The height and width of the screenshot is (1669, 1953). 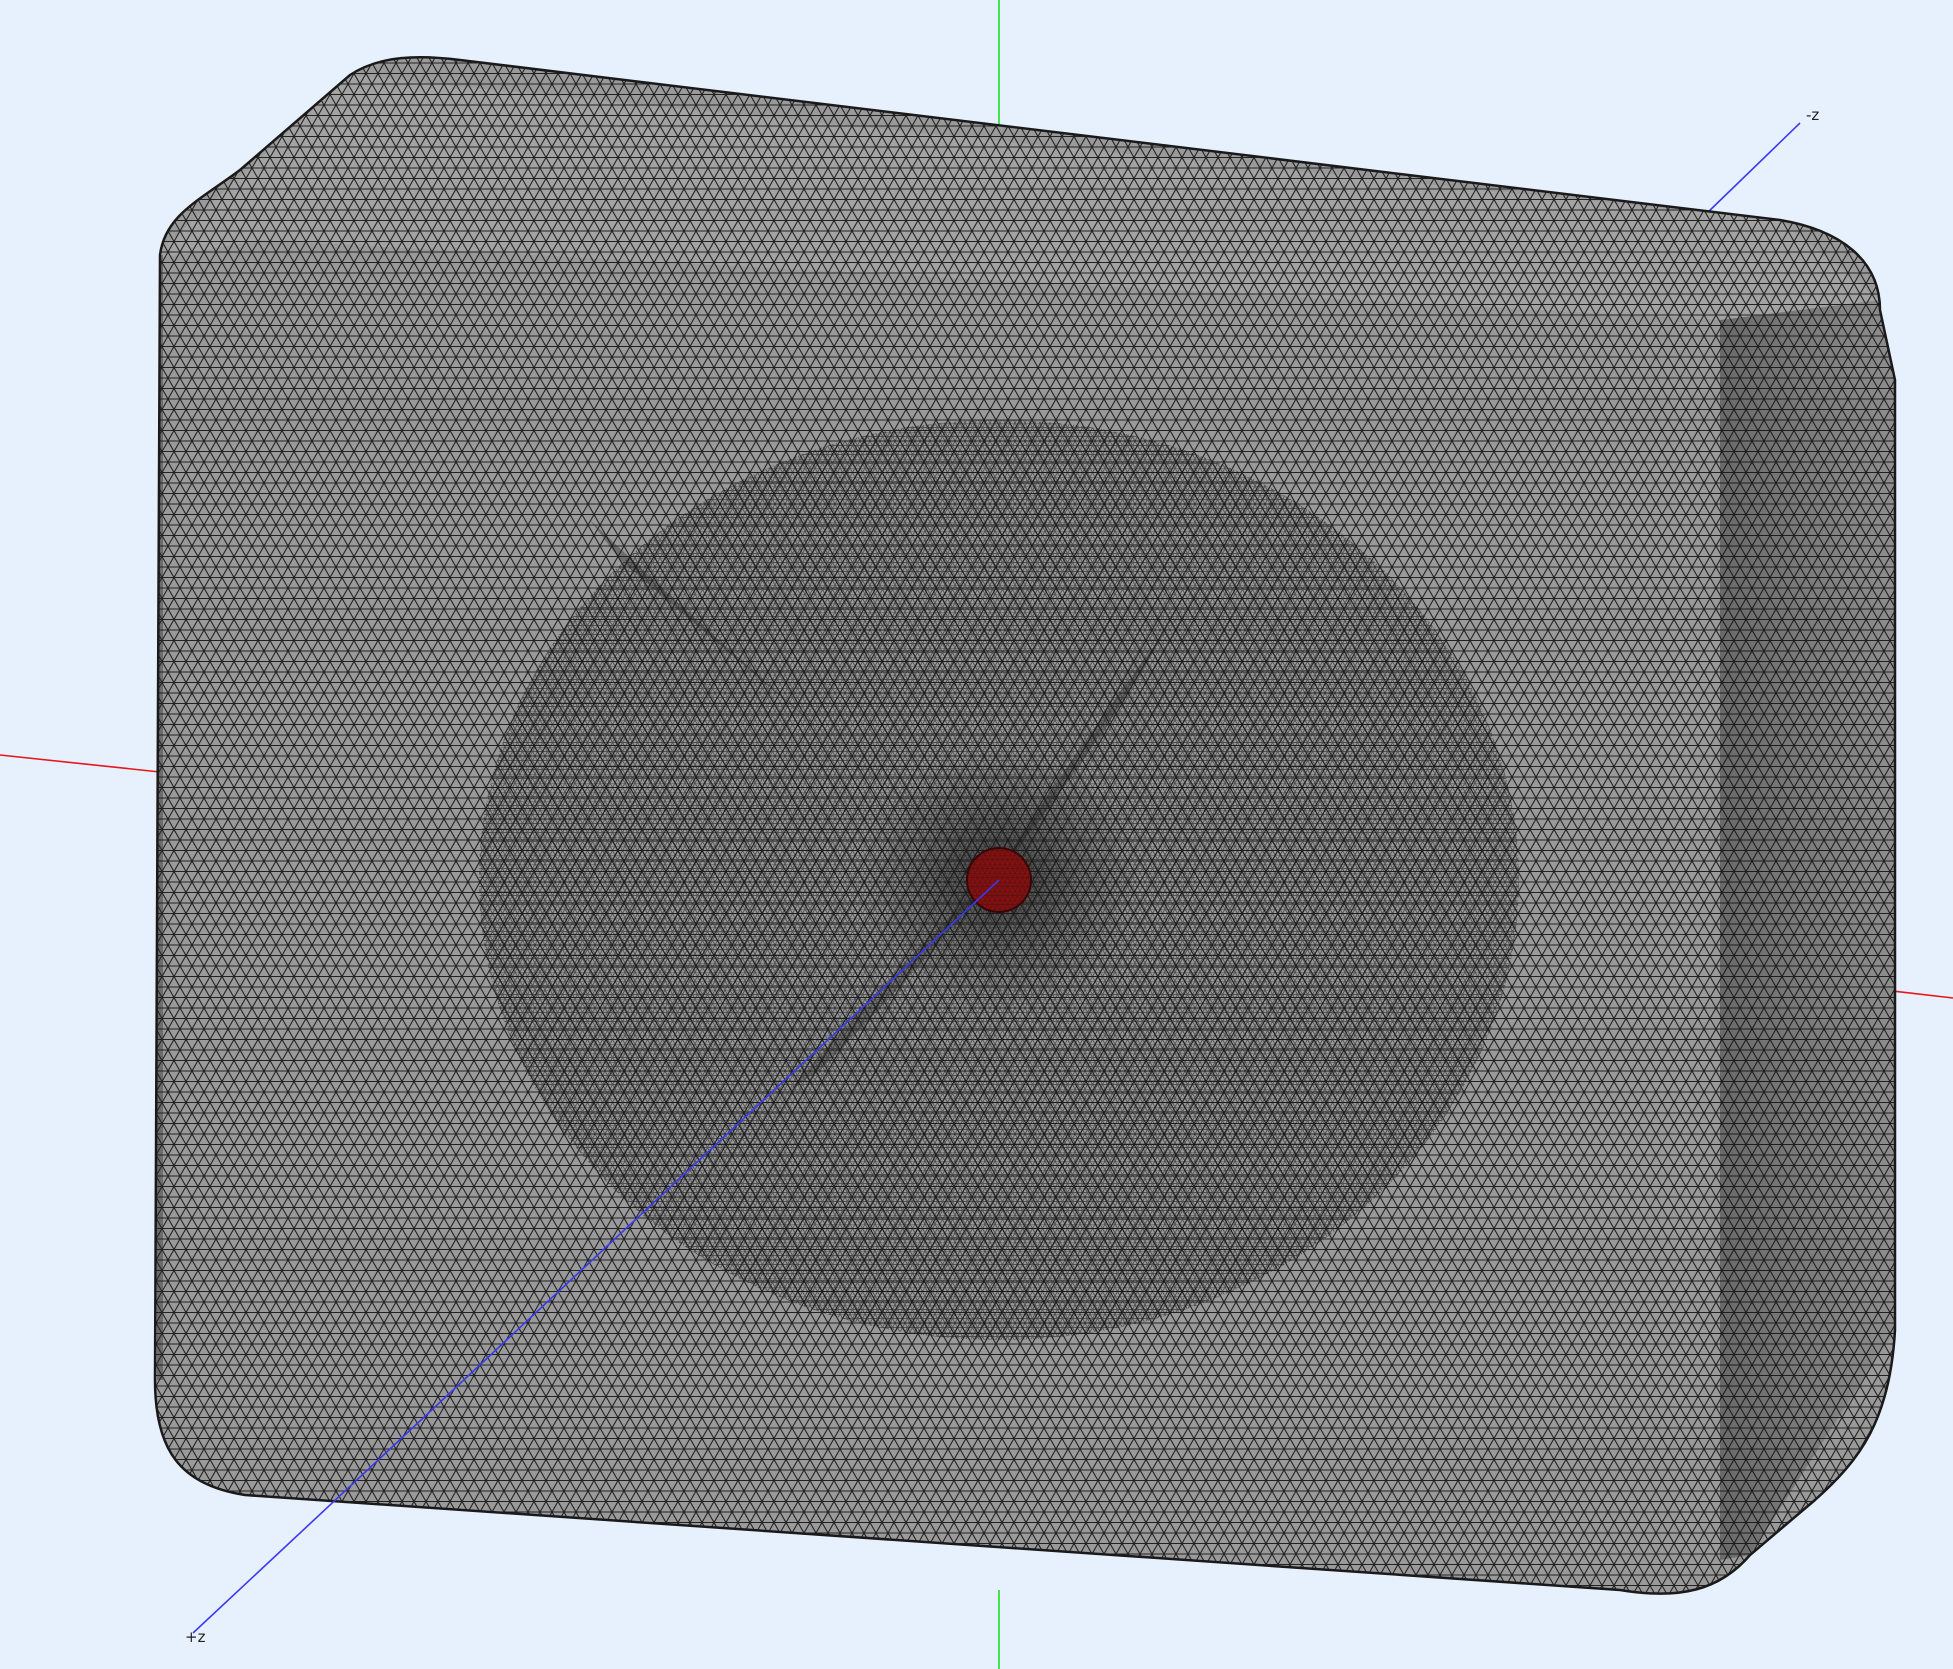 I want to click on neg-z-label: -z, so click(x=1812, y=115).